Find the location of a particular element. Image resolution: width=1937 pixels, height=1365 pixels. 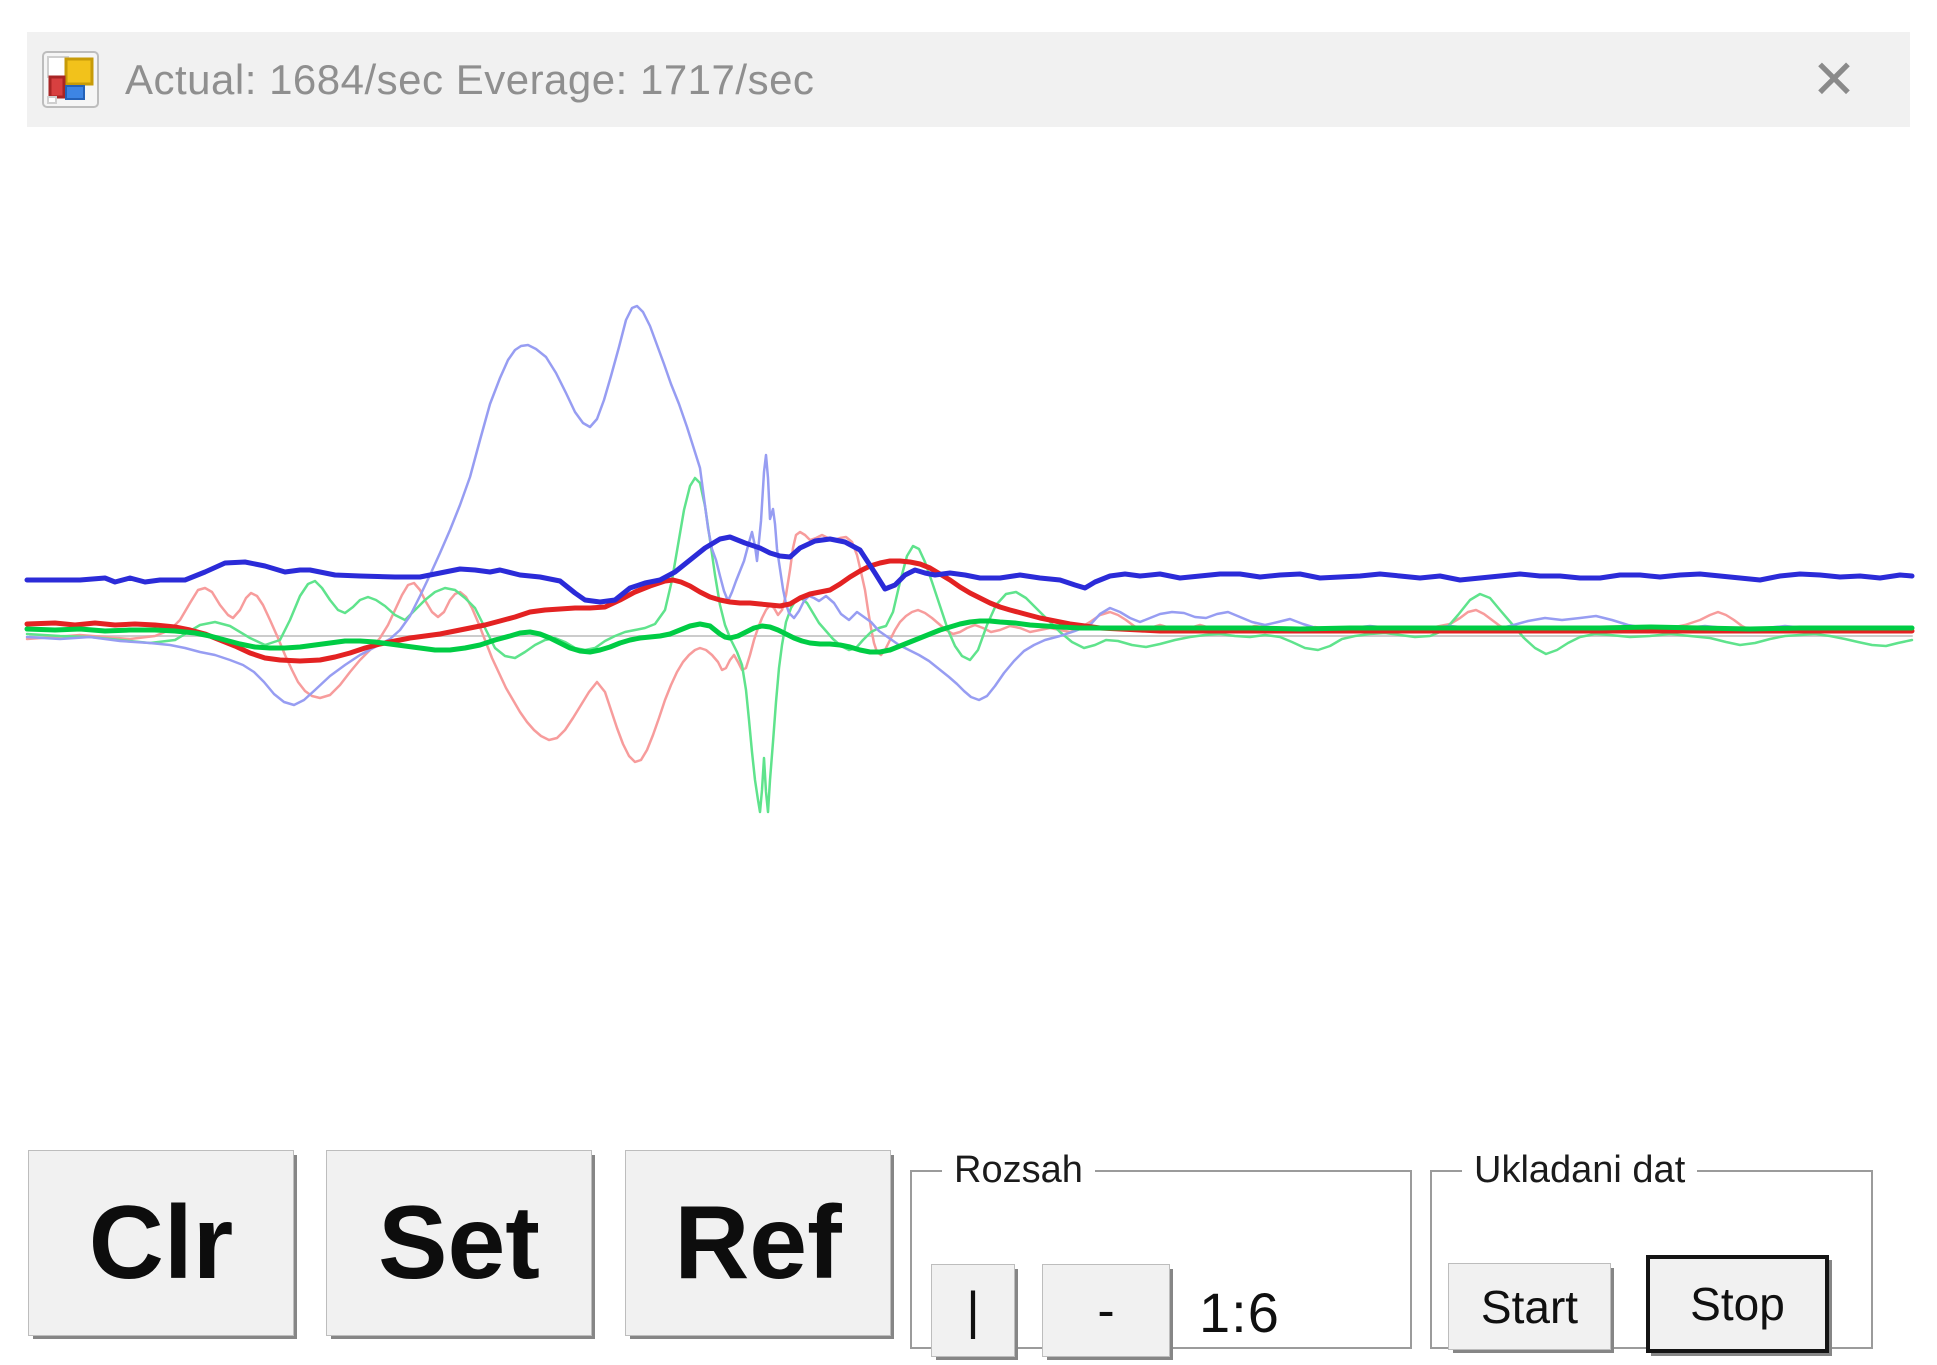

clr-button: Clr is located at coordinates (161, 1243).